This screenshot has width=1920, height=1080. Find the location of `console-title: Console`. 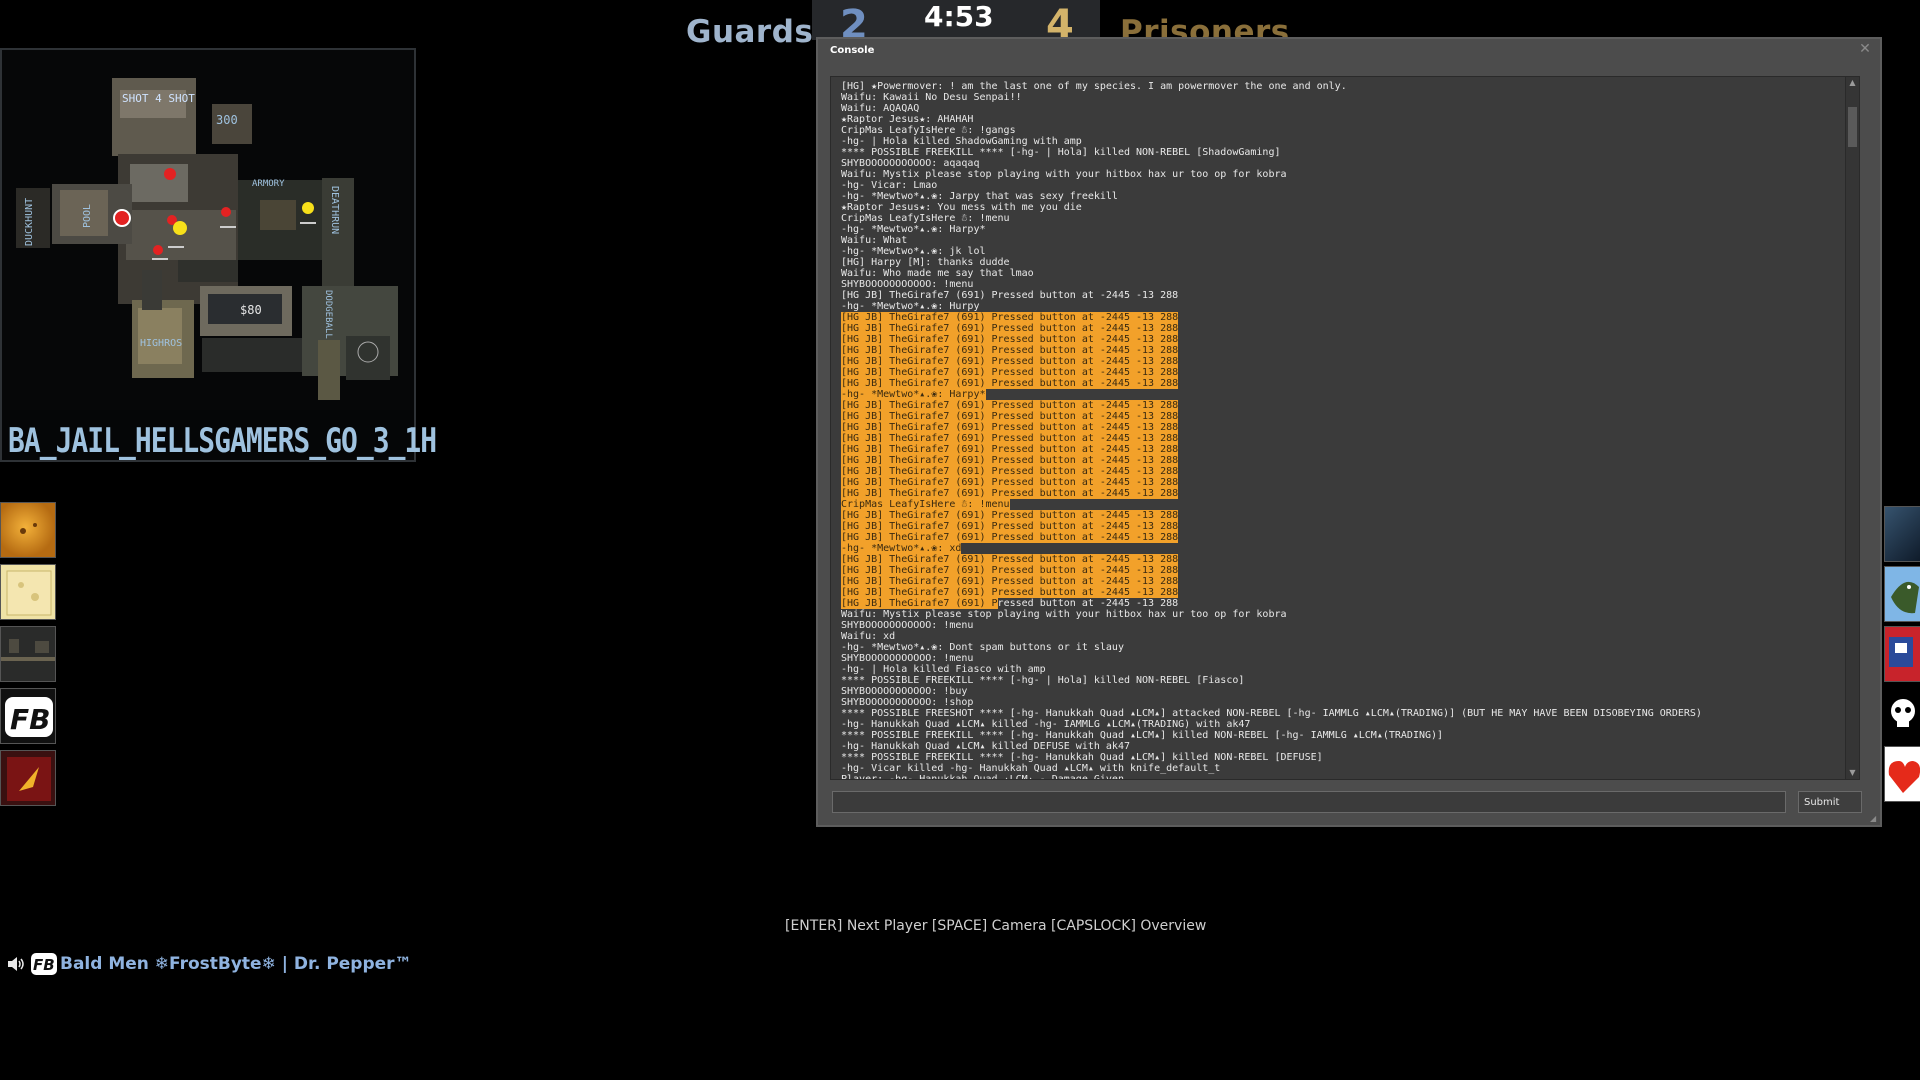

console-title: Console is located at coordinates (852, 50).